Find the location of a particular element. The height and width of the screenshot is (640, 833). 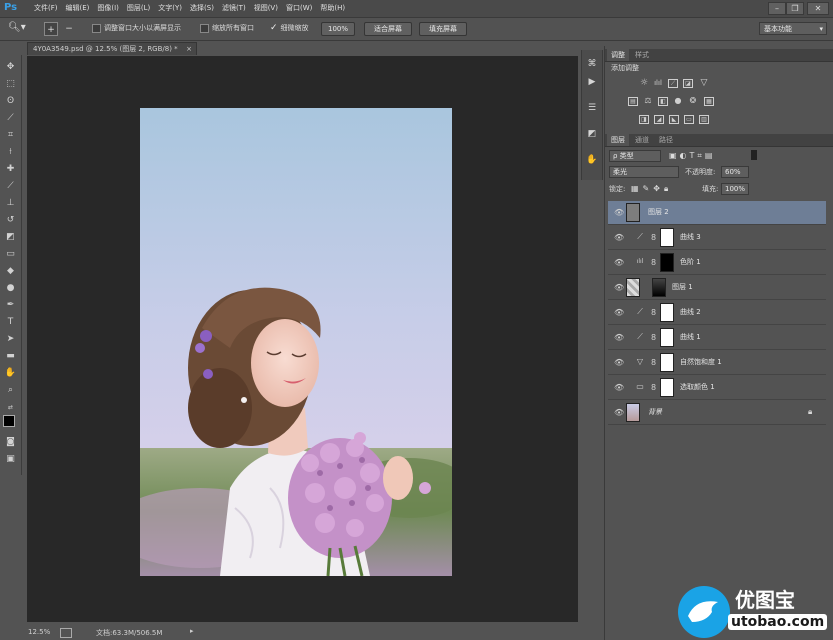

close-icon: ✕ is located at coordinates (818, 8).